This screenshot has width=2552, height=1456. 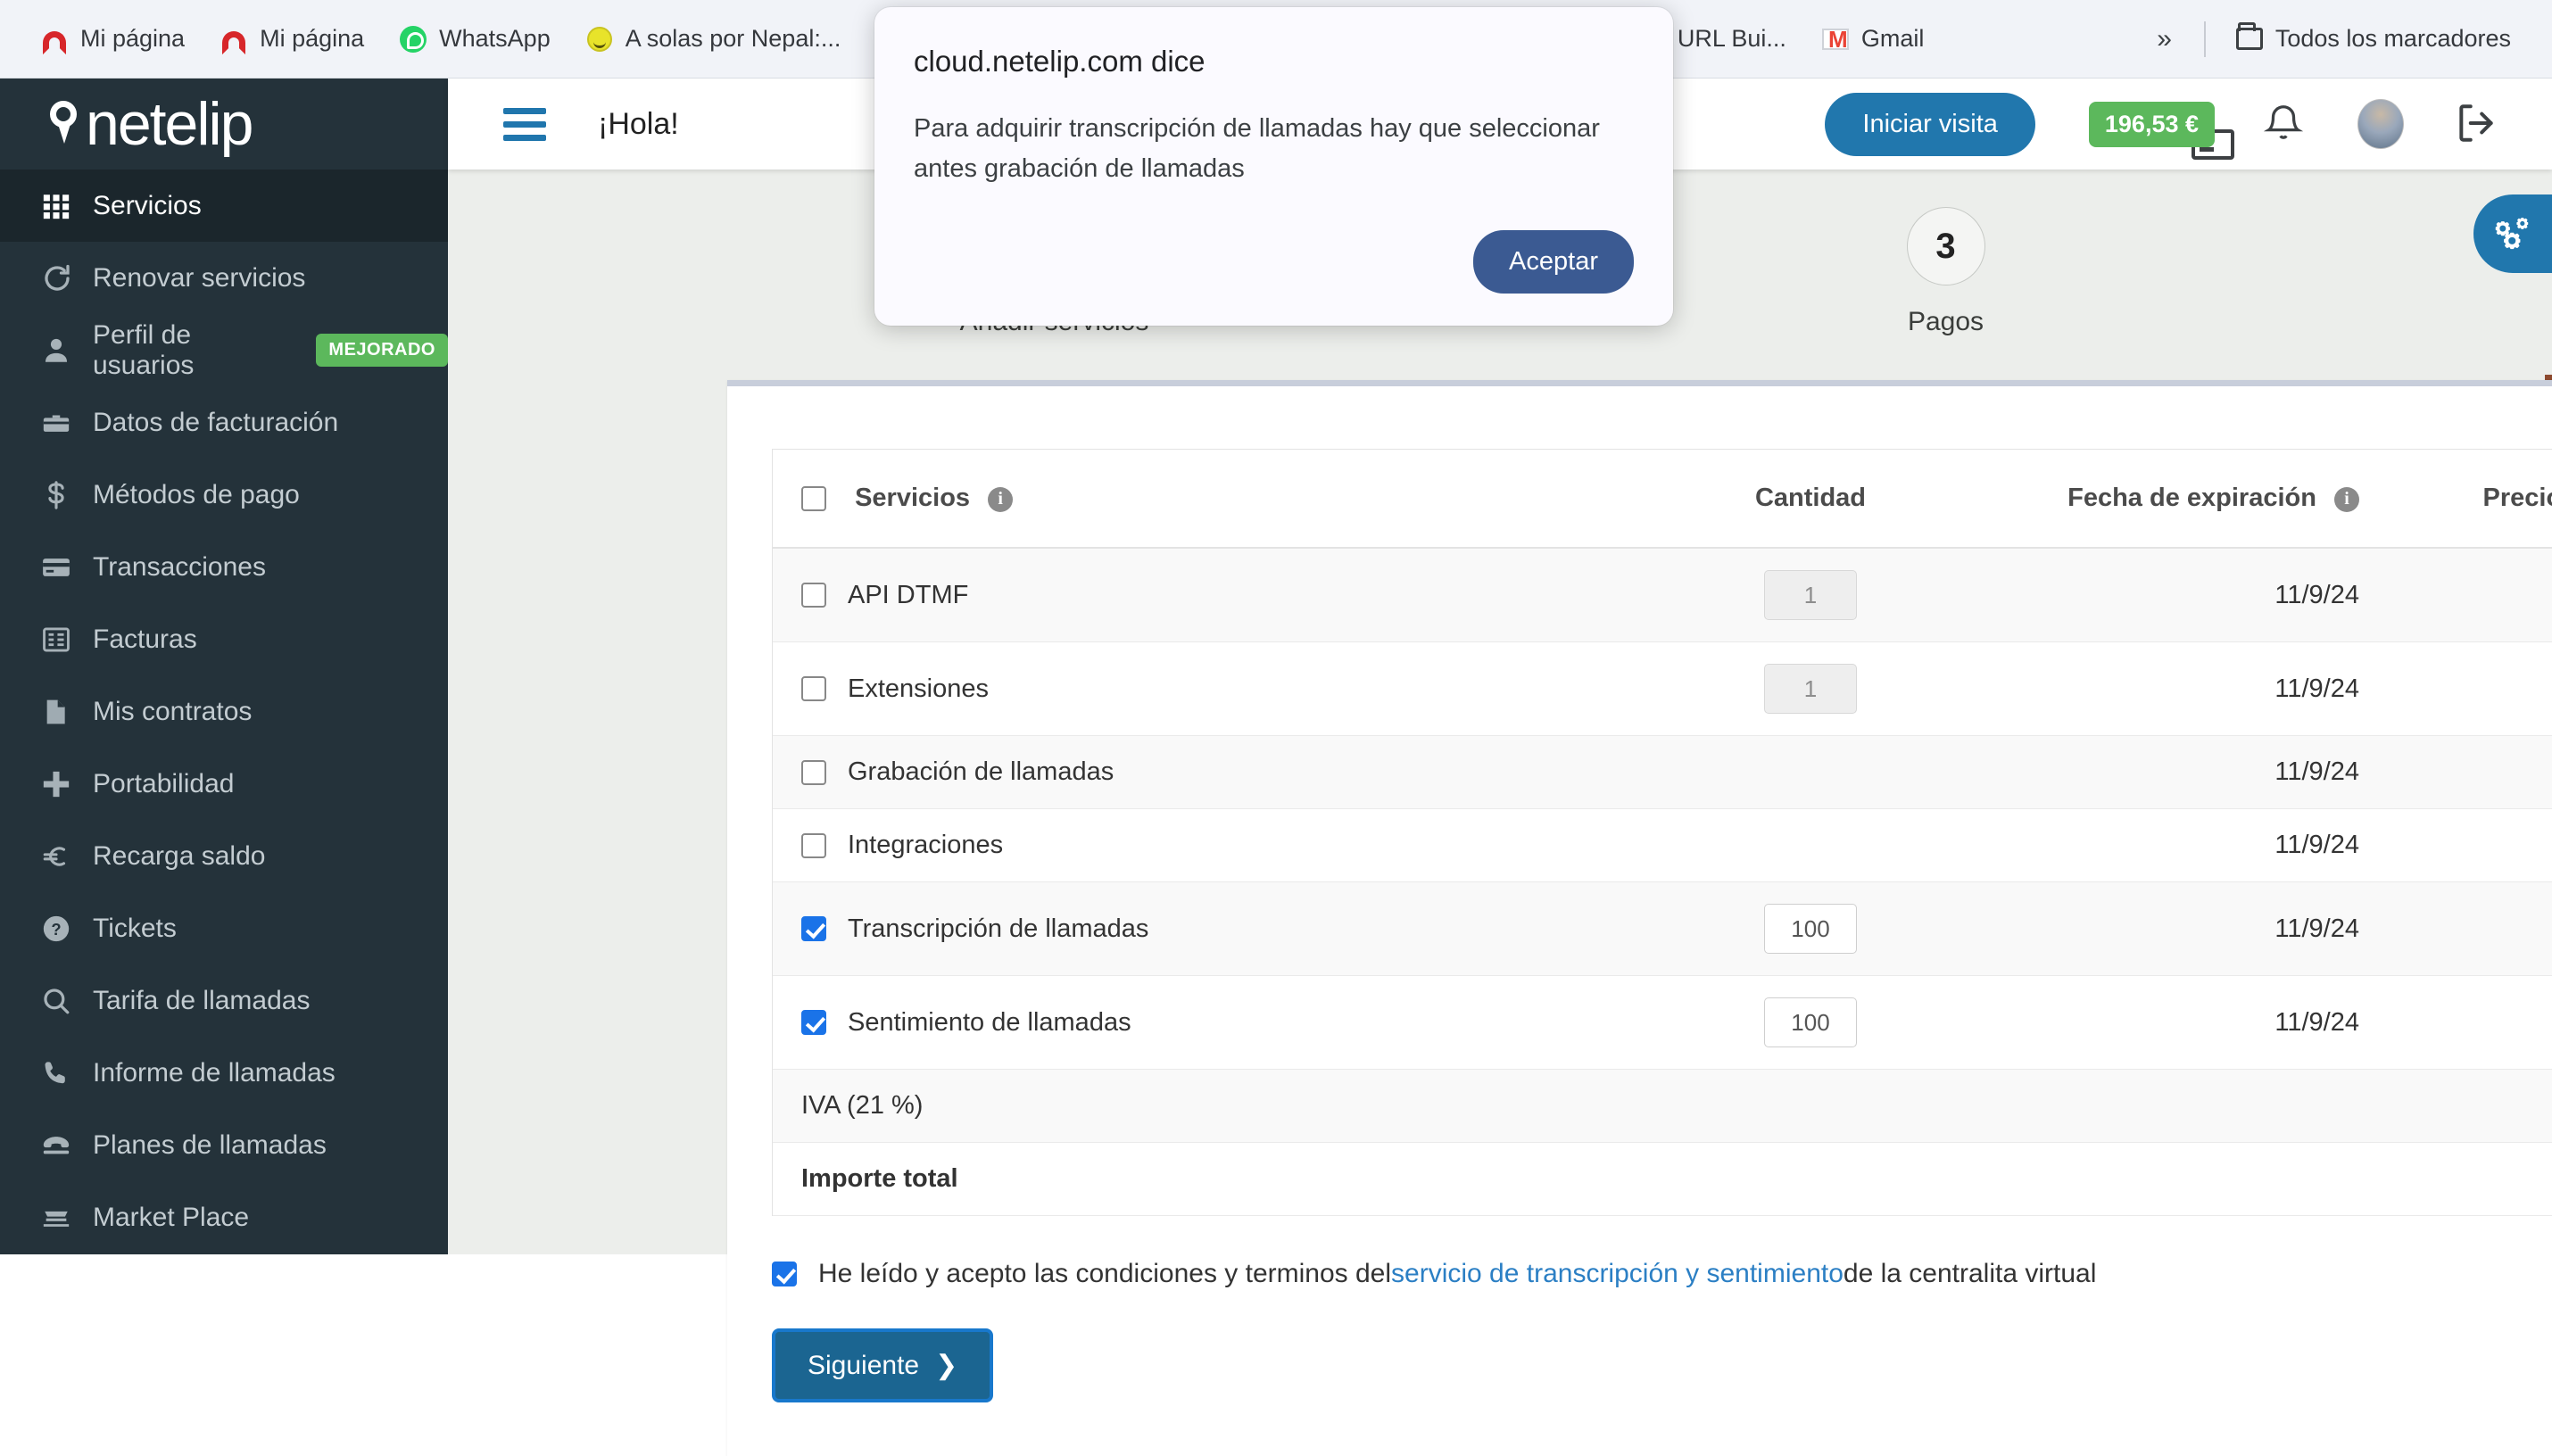 What do you see at coordinates (1873, 39) in the screenshot?
I see `bookmark-item-6: Gmail` at bounding box center [1873, 39].